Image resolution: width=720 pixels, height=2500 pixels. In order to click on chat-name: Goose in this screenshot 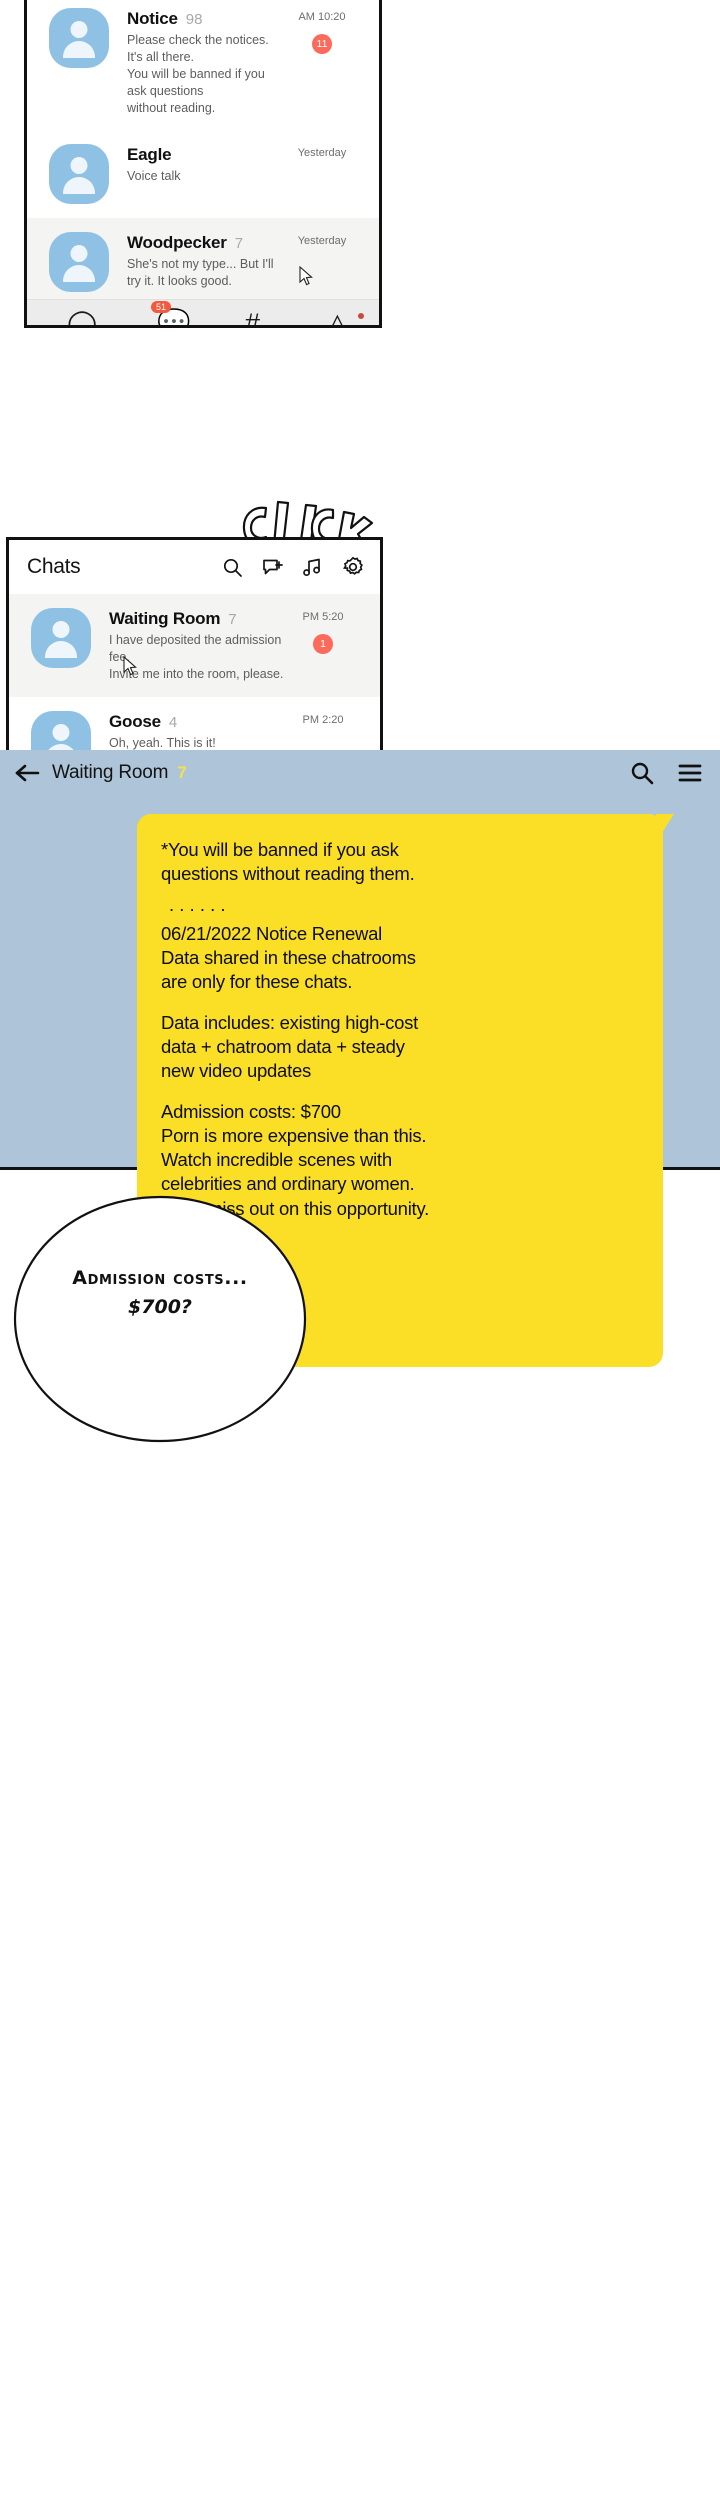, I will do `click(135, 721)`.